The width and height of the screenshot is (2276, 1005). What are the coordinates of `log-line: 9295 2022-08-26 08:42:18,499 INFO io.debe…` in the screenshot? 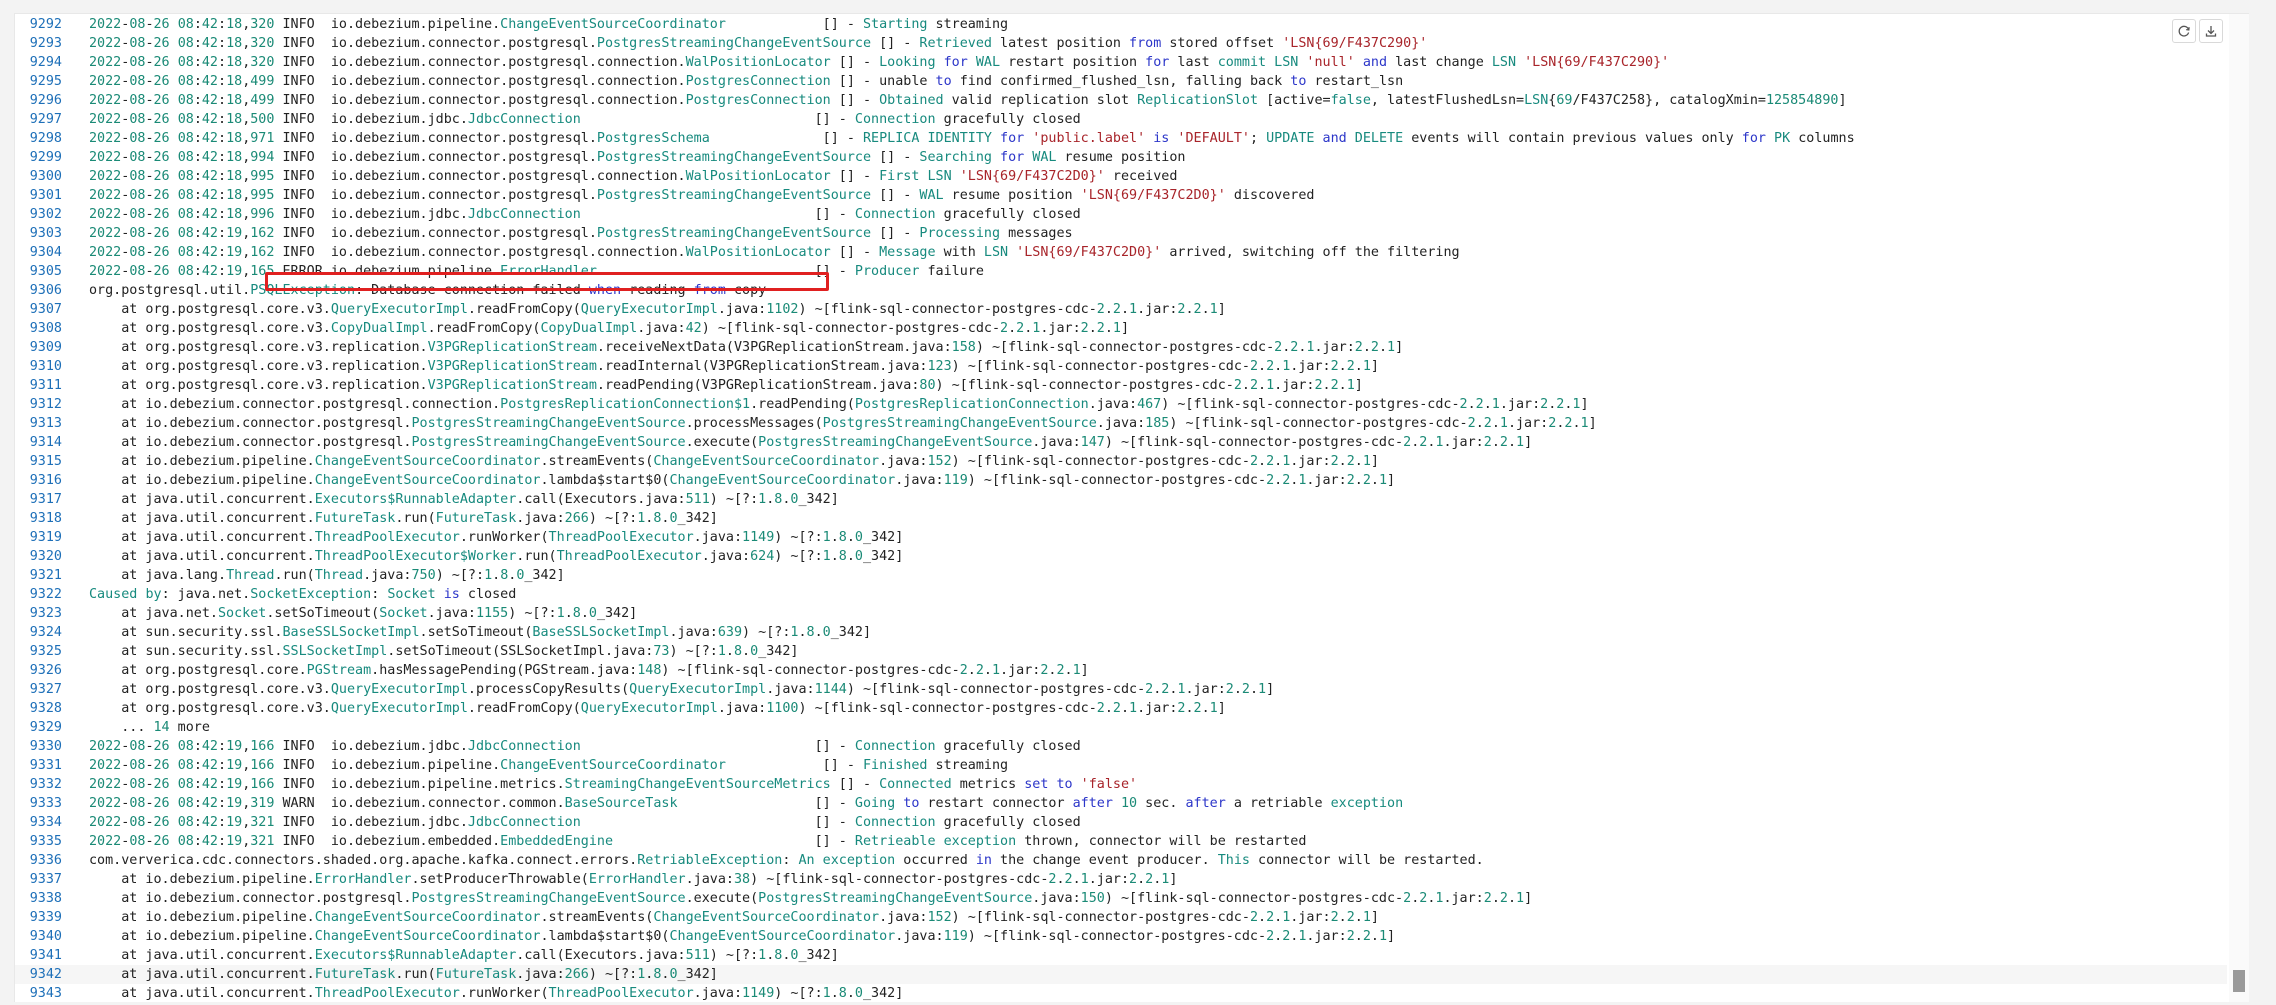 It's located at (1121, 81).